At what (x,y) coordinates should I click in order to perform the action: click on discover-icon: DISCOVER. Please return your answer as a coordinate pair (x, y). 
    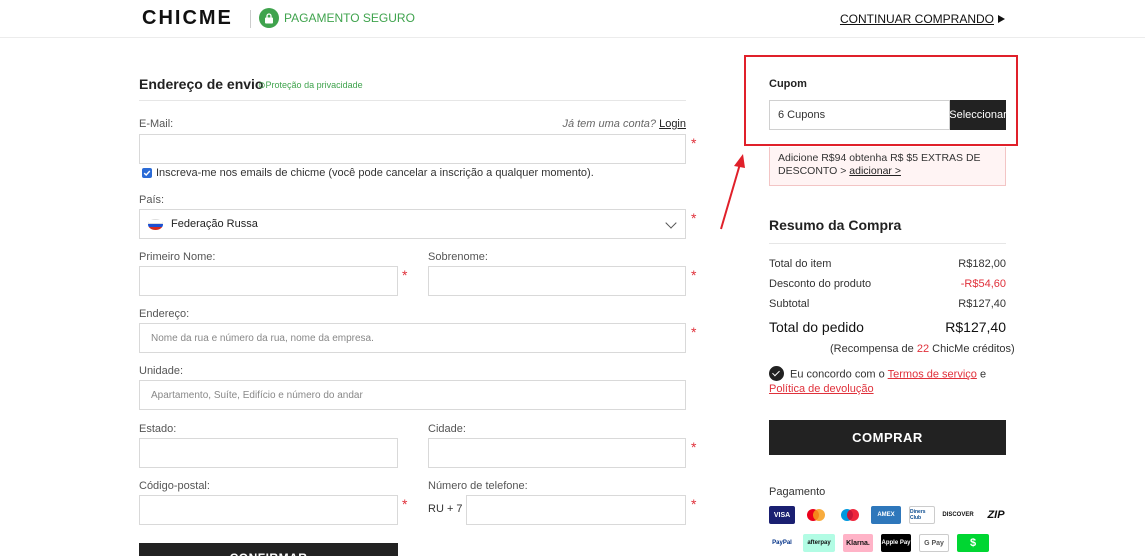
    Looking at the image, I should click on (958, 515).